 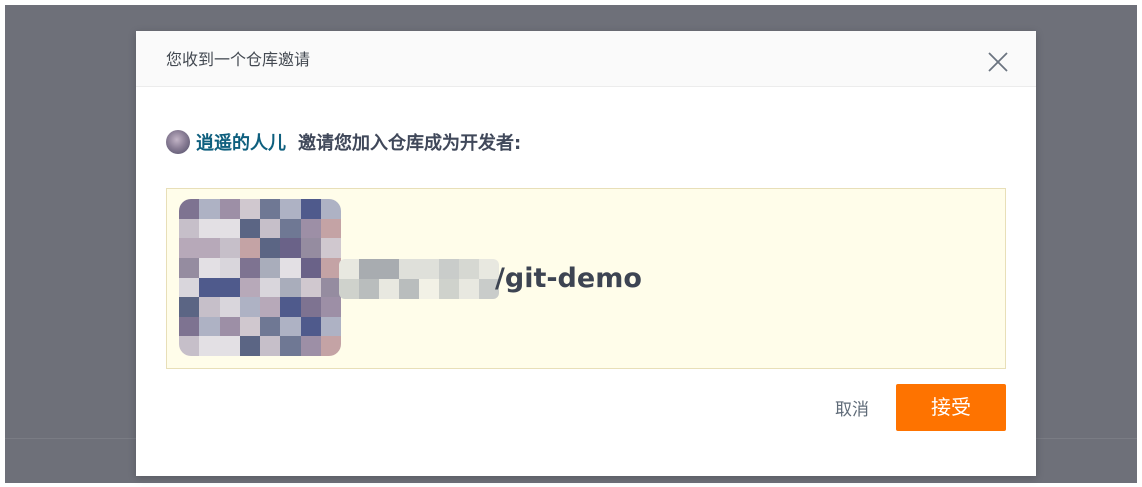 I want to click on inviter-name-link: 逍遥的人儿, so click(x=241, y=142).